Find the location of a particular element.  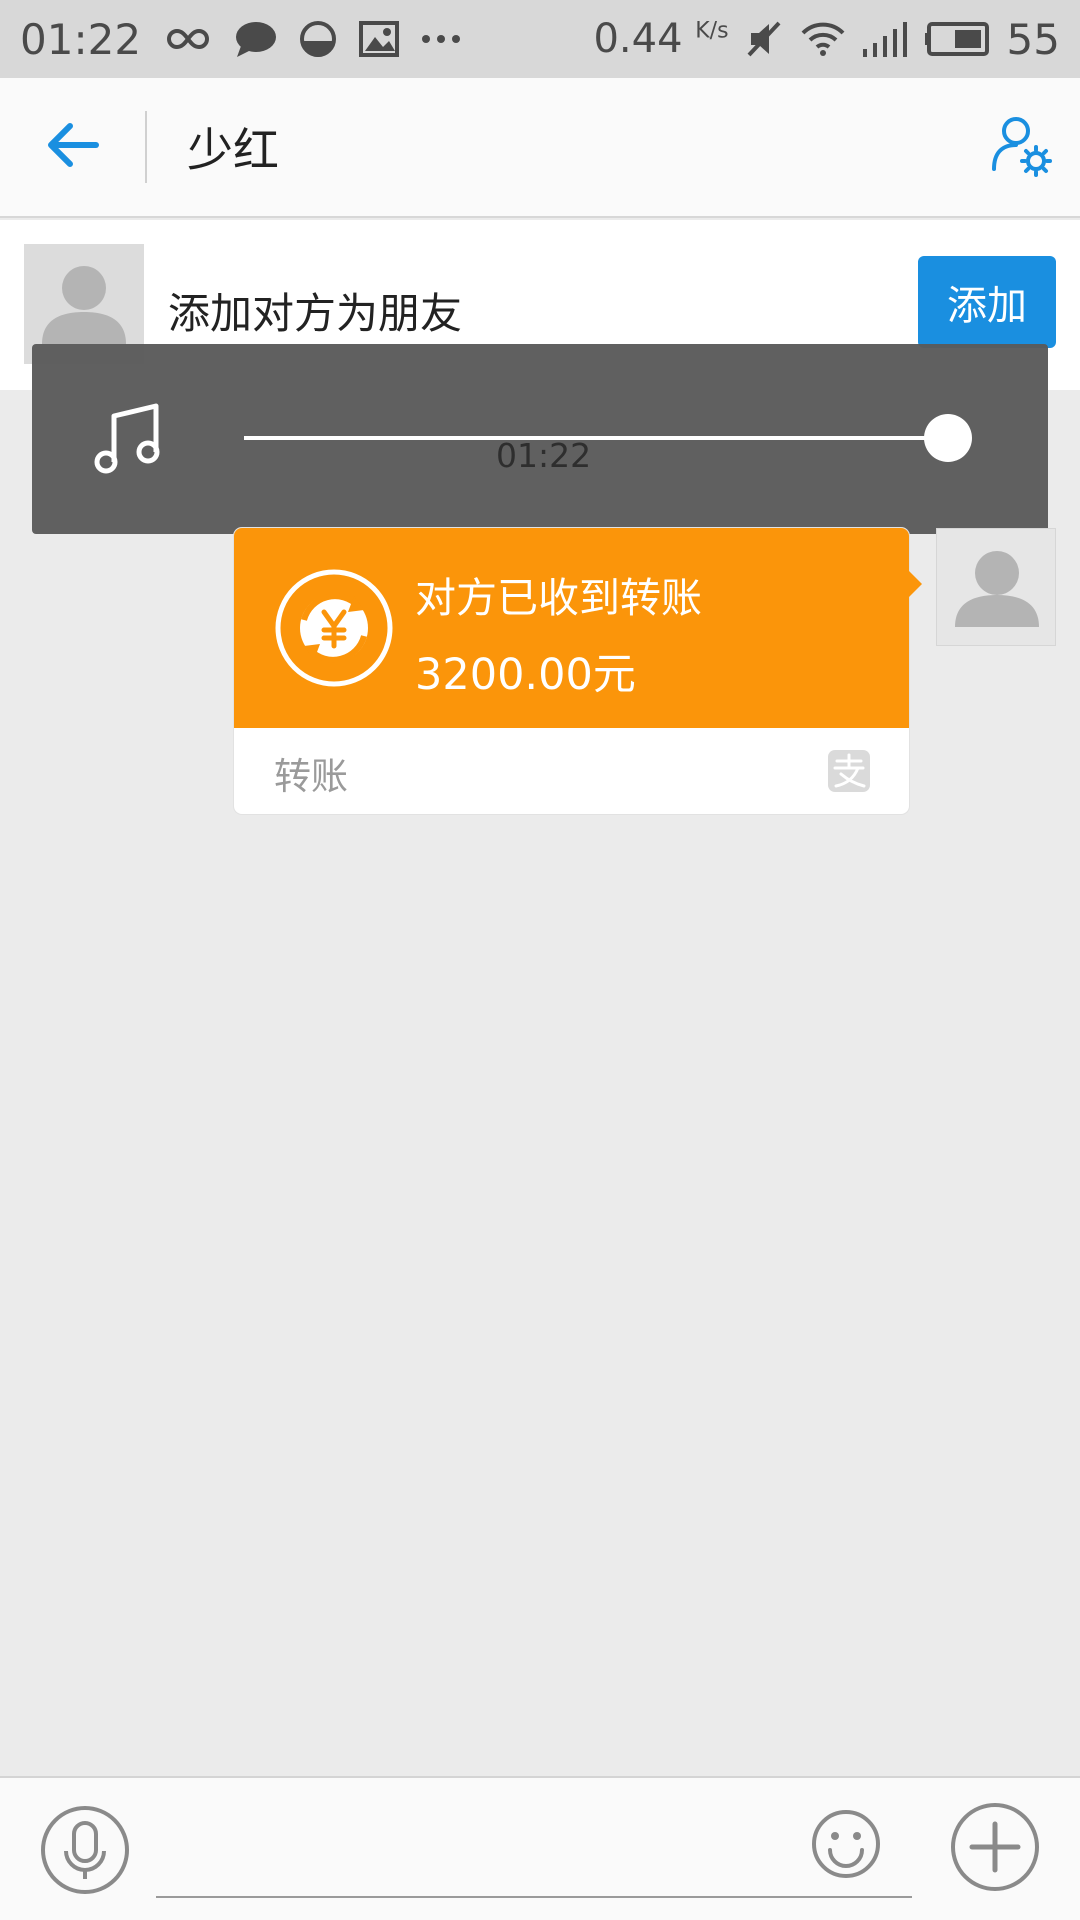

half-circle-icon is located at coordinates (318, 39).